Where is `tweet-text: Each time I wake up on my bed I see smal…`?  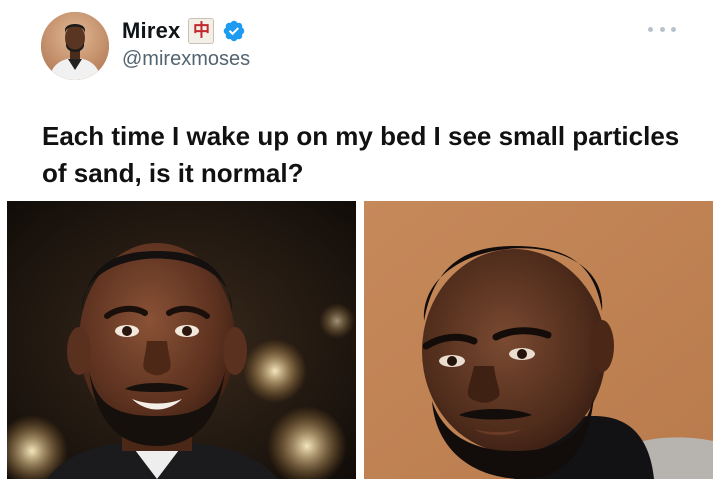 tweet-text: Each time I wake up on my bed I see smal… is located at coordinates (361, 154).